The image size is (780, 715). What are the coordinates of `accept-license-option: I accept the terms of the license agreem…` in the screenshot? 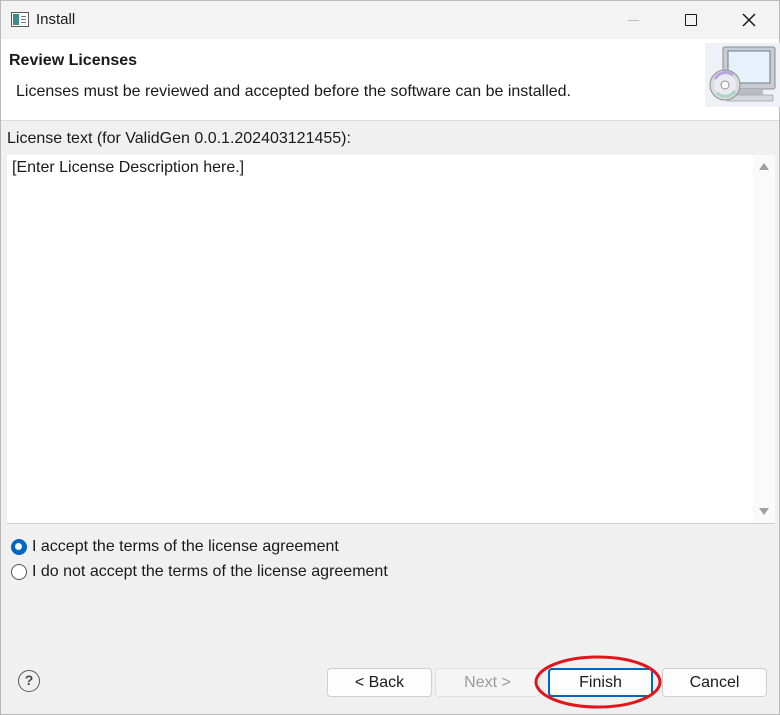 It's located at (175, 547).